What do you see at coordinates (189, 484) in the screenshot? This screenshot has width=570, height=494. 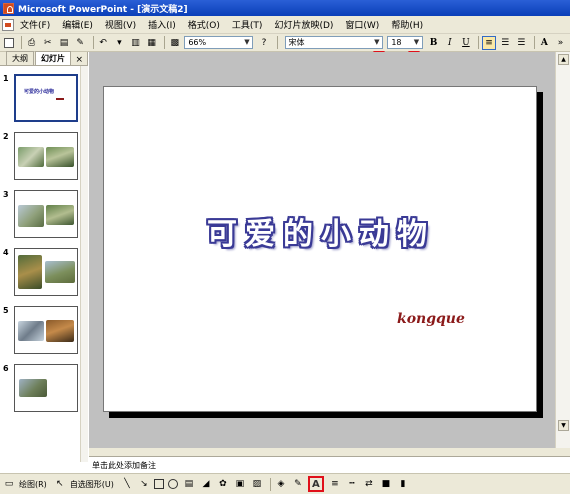 I see `textbox-icon: ▤` at bounding box center [189, 484].